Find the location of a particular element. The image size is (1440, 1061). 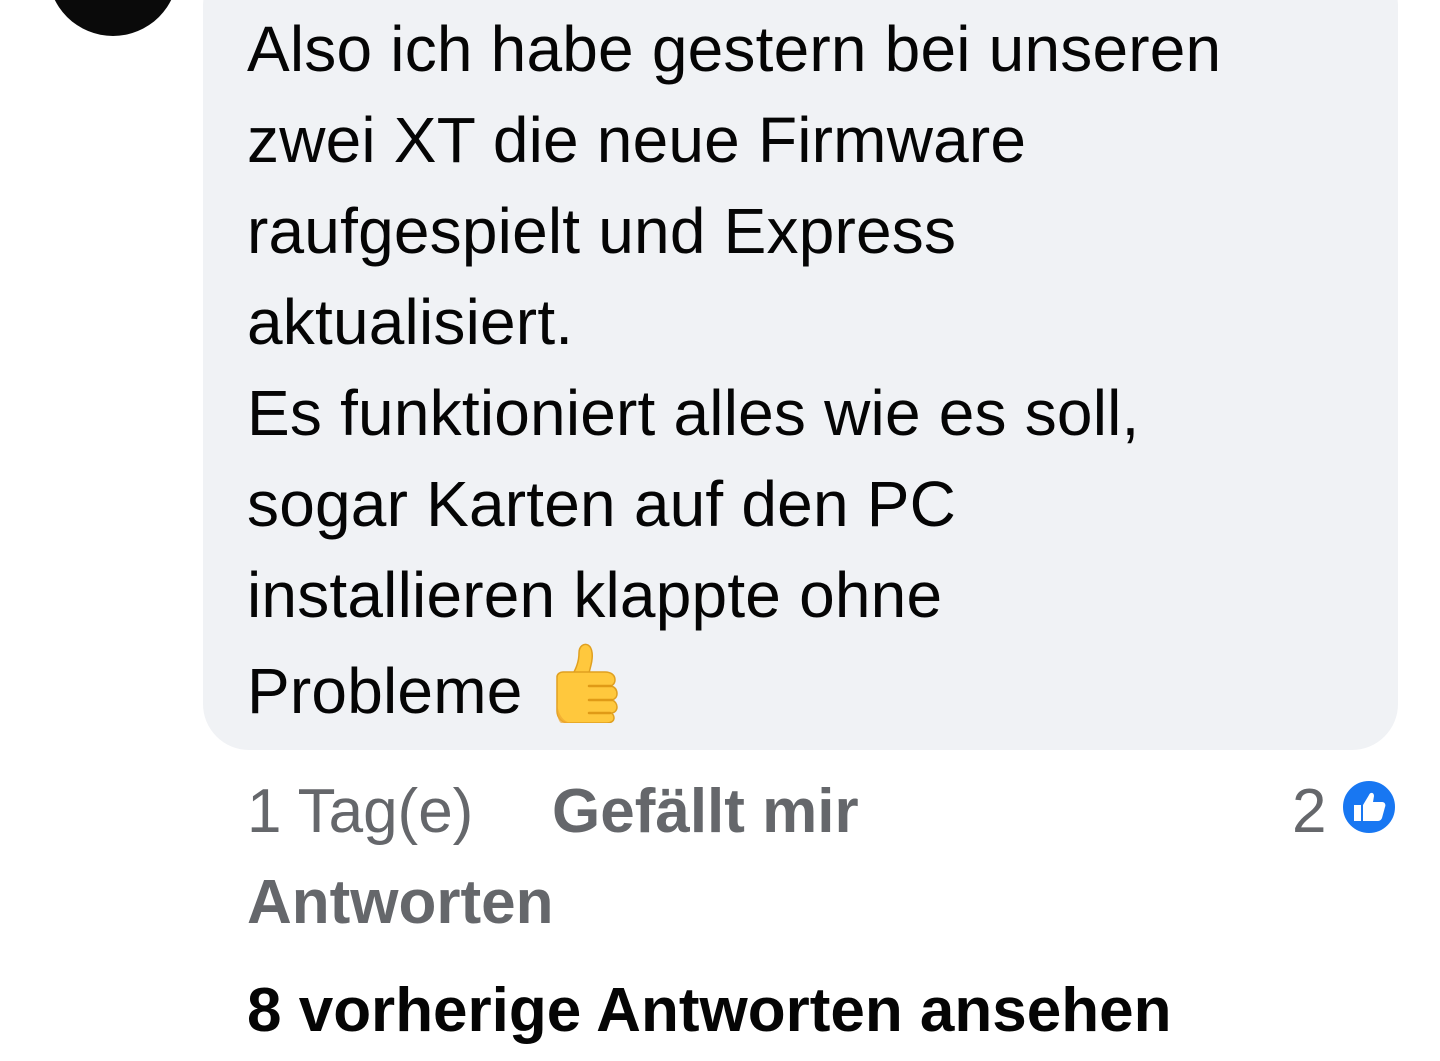

like-reaction-icon is located at coordinates (1369, 807).